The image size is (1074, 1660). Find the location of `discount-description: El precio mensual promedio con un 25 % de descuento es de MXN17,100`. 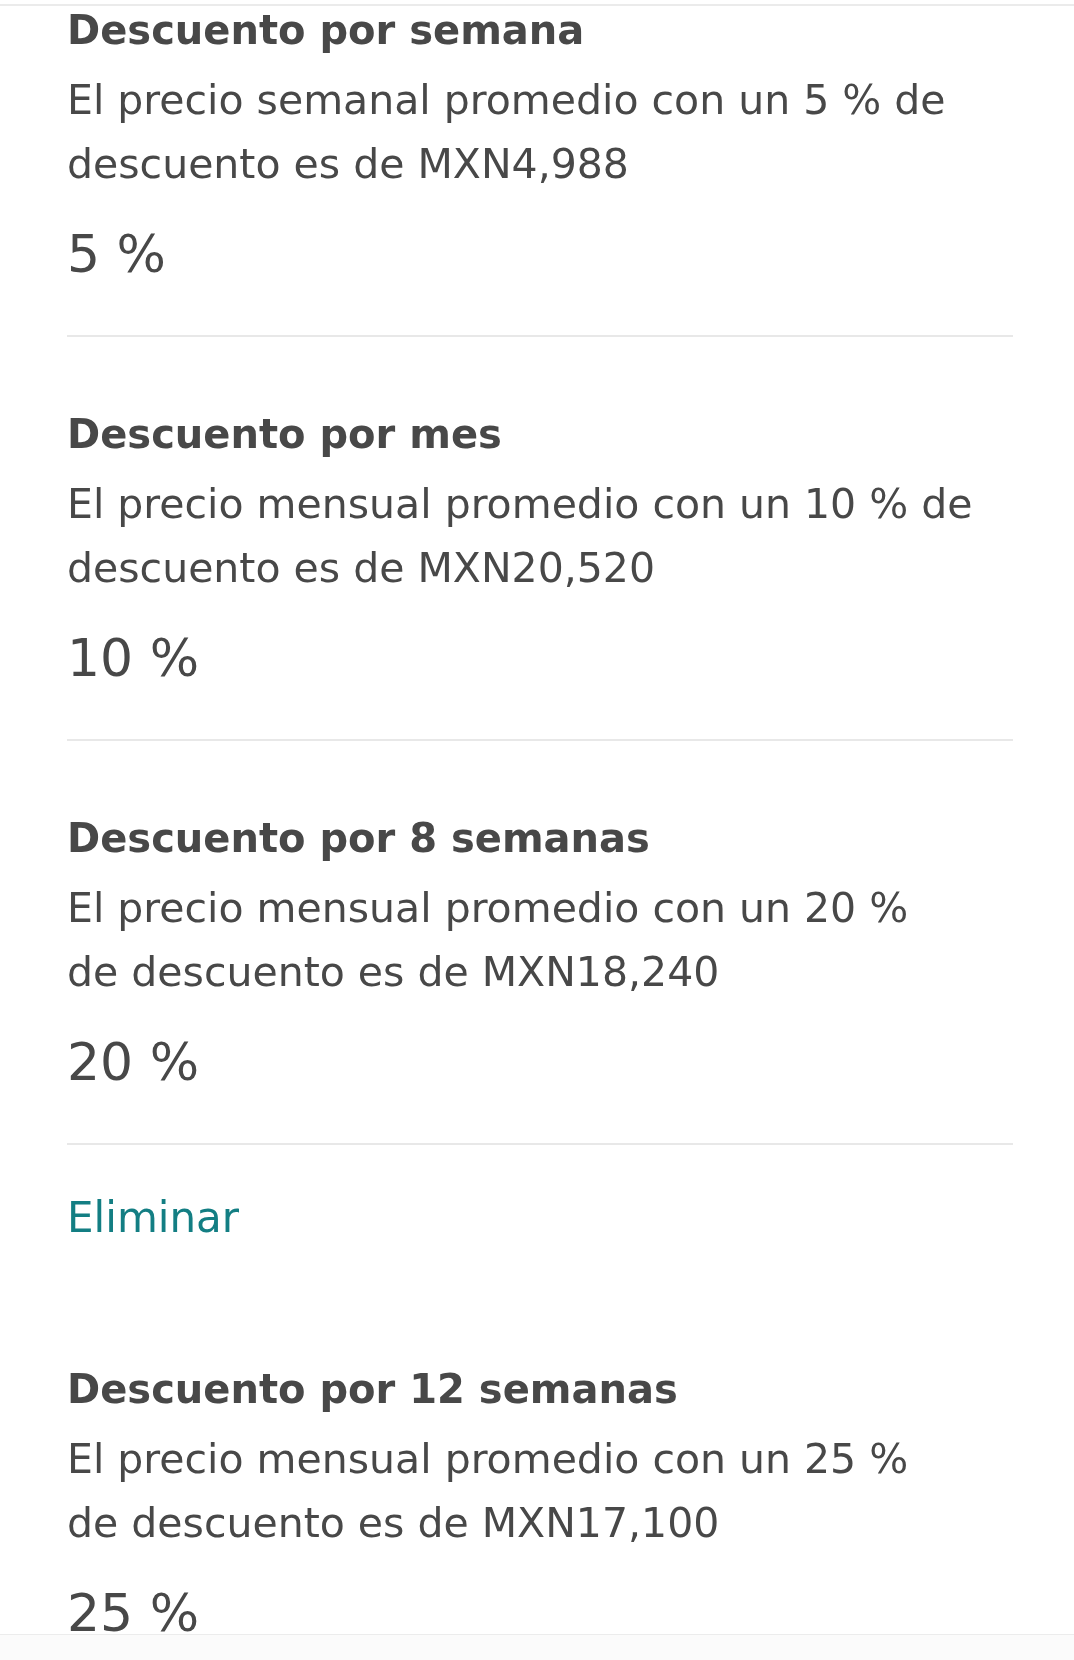

discount-description: El precio mensual promedio con un 25 % de descuento es de MXN17,100 is located at coordinates (488, 1491).